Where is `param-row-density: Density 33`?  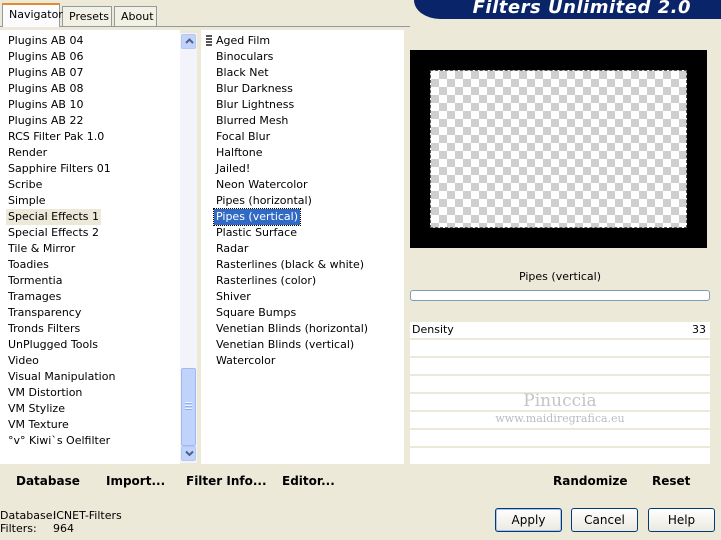
param-row-density: Density 33 is located at coordinates (560, 330).